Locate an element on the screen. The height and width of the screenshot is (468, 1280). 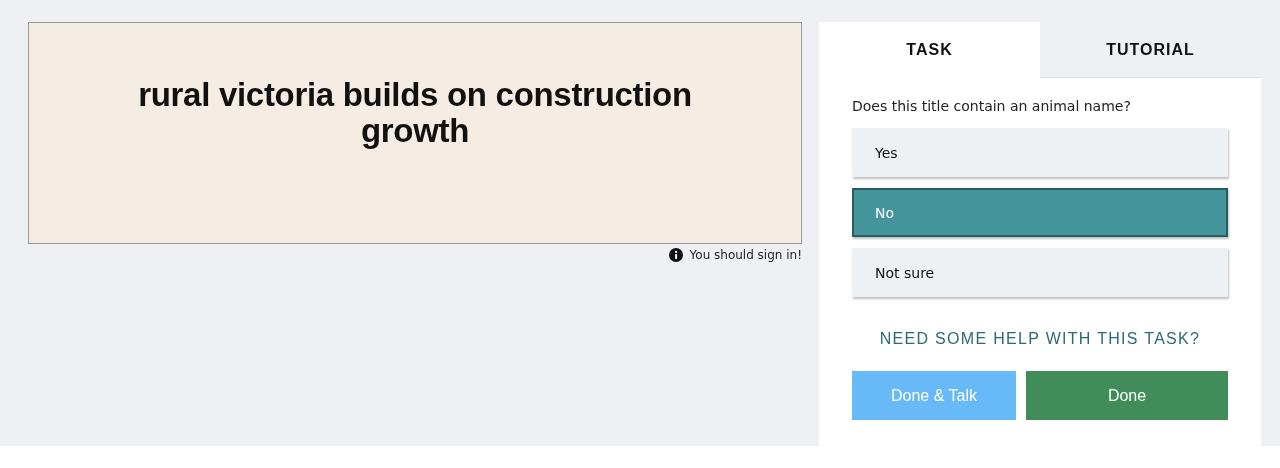
answer-option: Not sure is located at coordinates (1040, 272).